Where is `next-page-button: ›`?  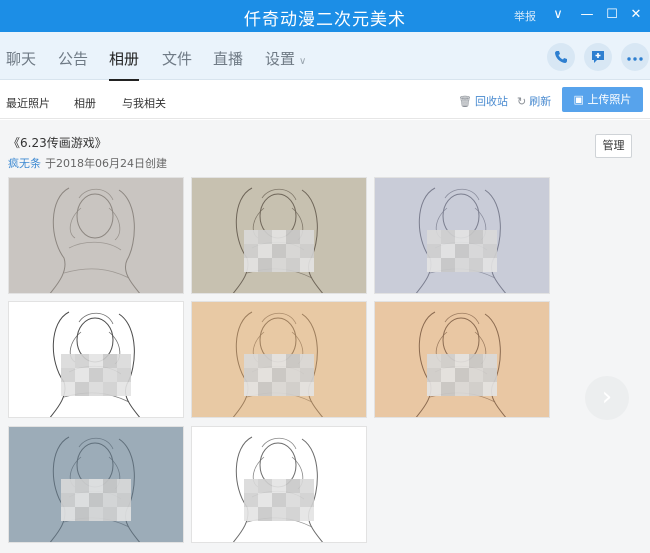 next-page-button: › is located at coordinates (607, 398).